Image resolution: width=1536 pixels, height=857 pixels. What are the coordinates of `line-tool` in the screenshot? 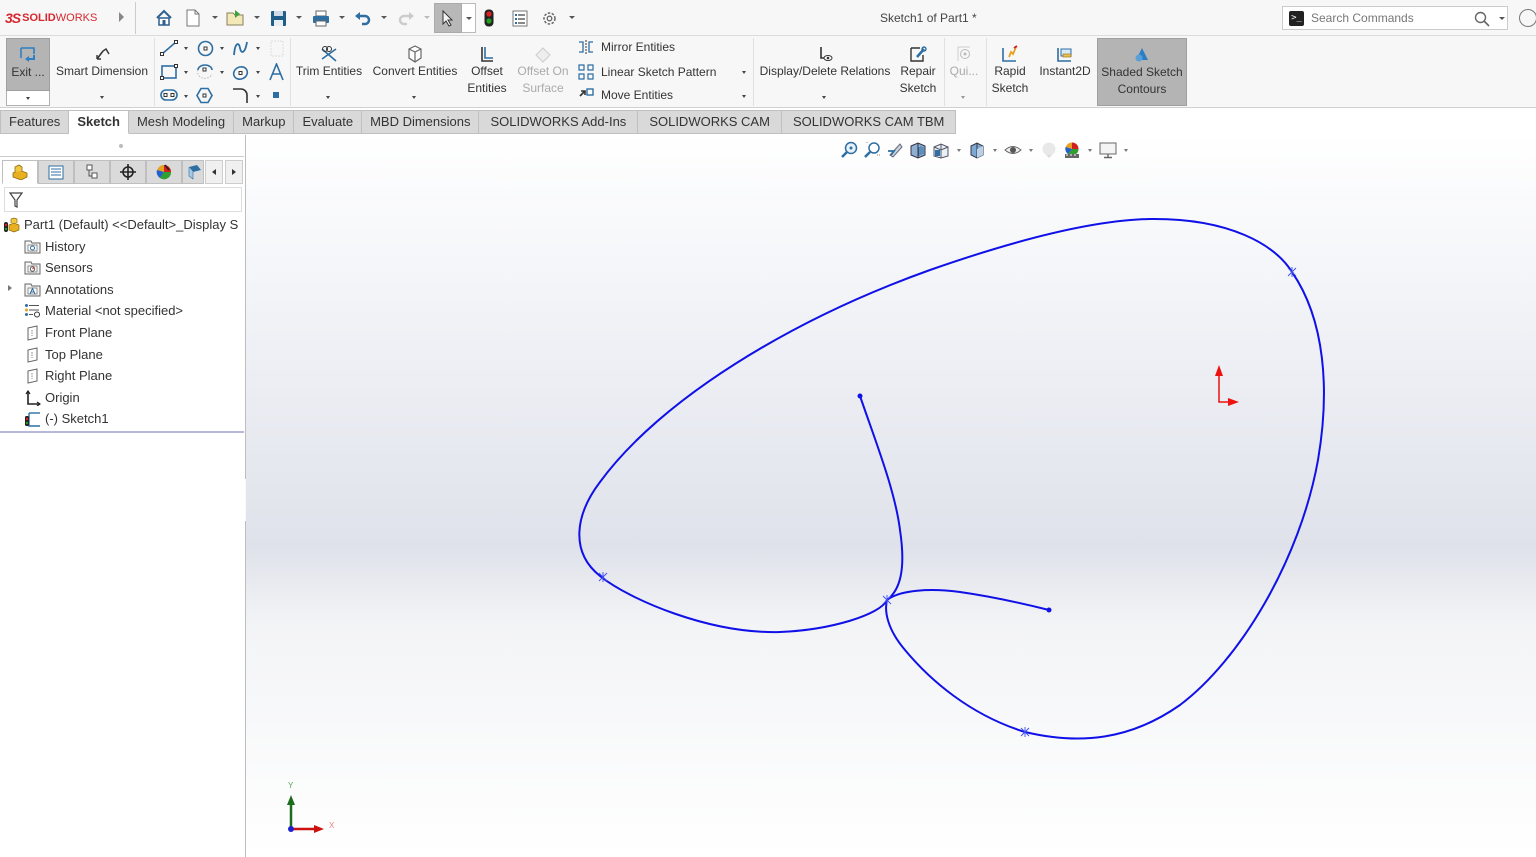 It's located at (169, 48).